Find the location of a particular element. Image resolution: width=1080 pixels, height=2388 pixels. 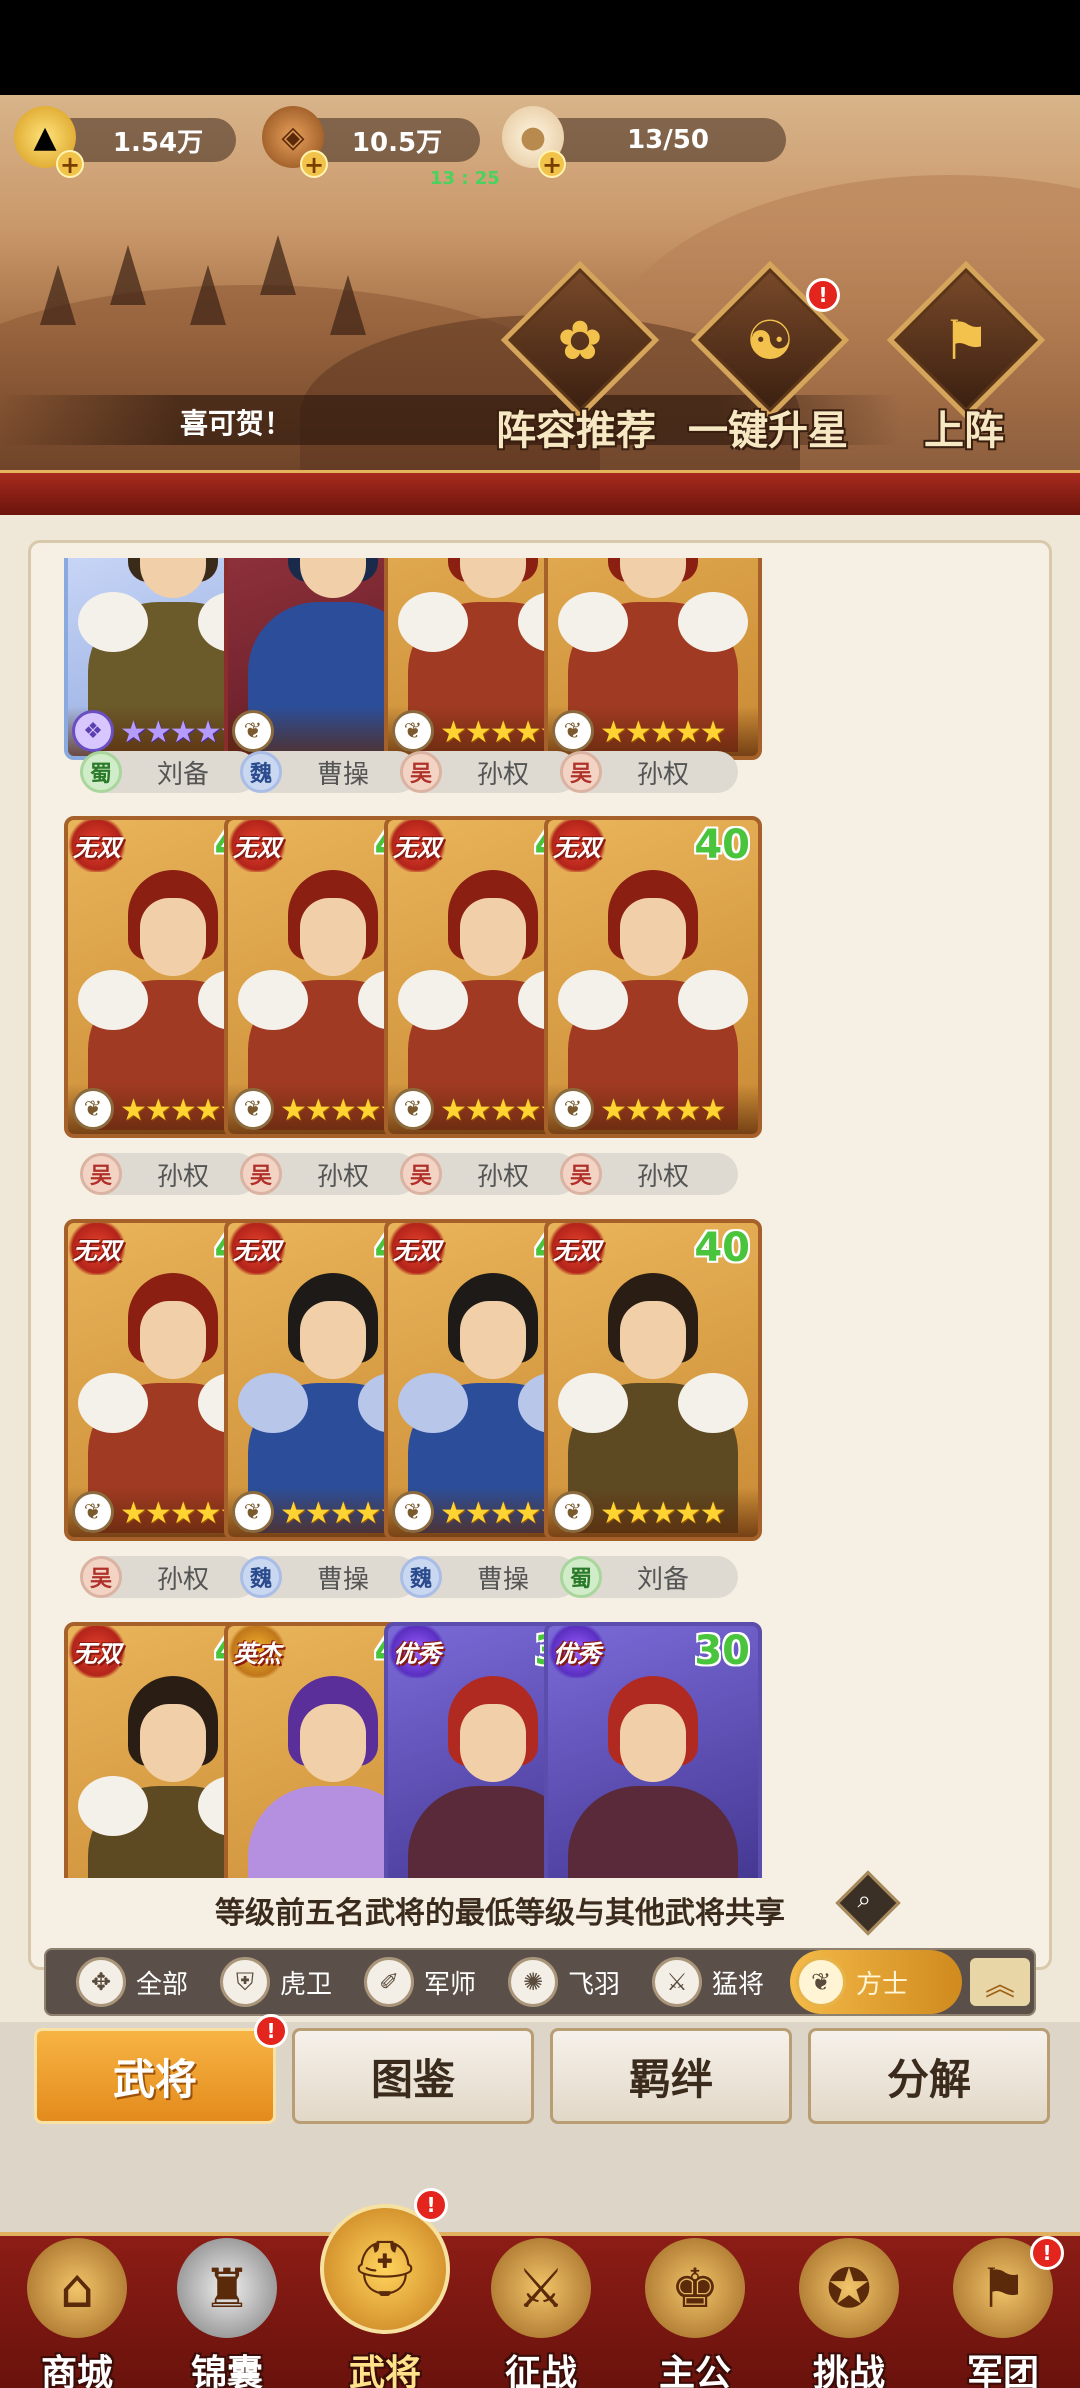

hero-name: 曹操 is located at coordinates (342, 774).